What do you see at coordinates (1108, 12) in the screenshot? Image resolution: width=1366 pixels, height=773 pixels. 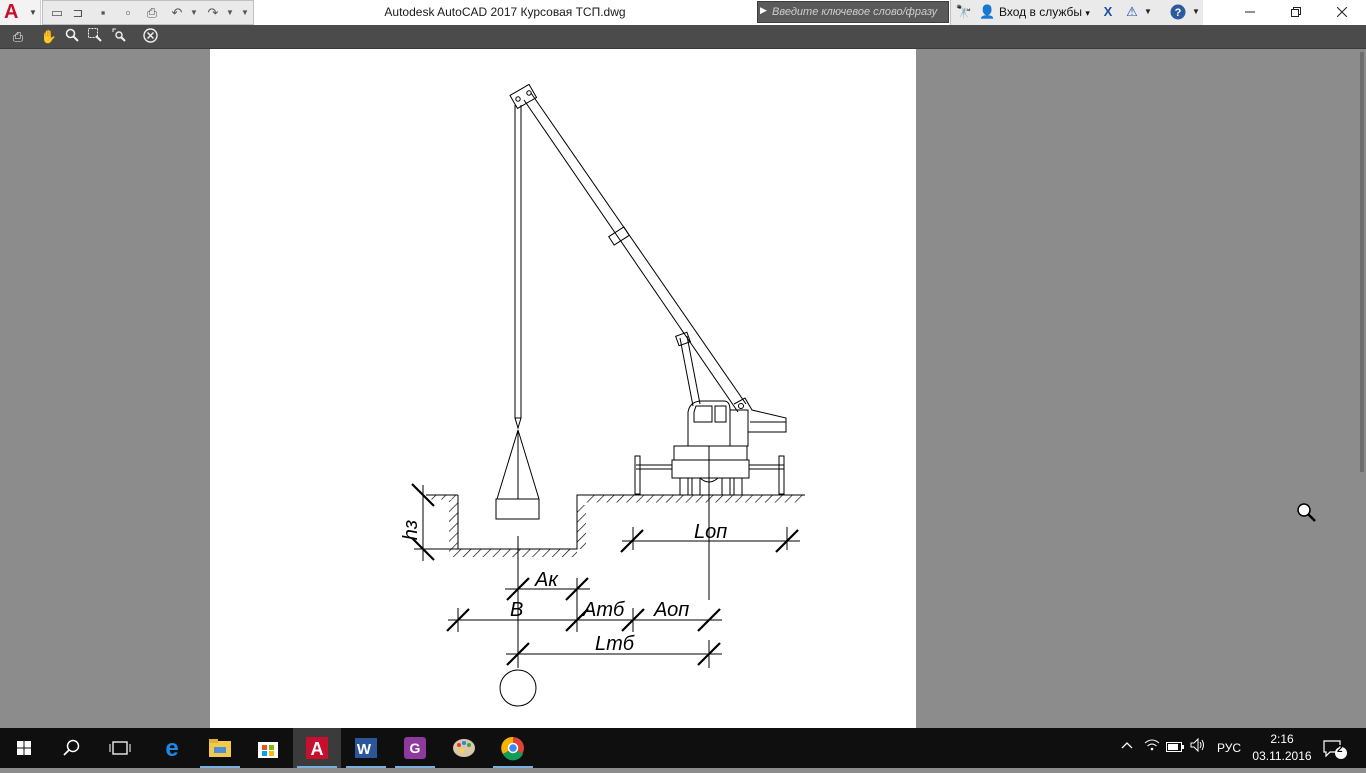 I see `exchange-x-icon: X` at bounding box center [1108, 12].